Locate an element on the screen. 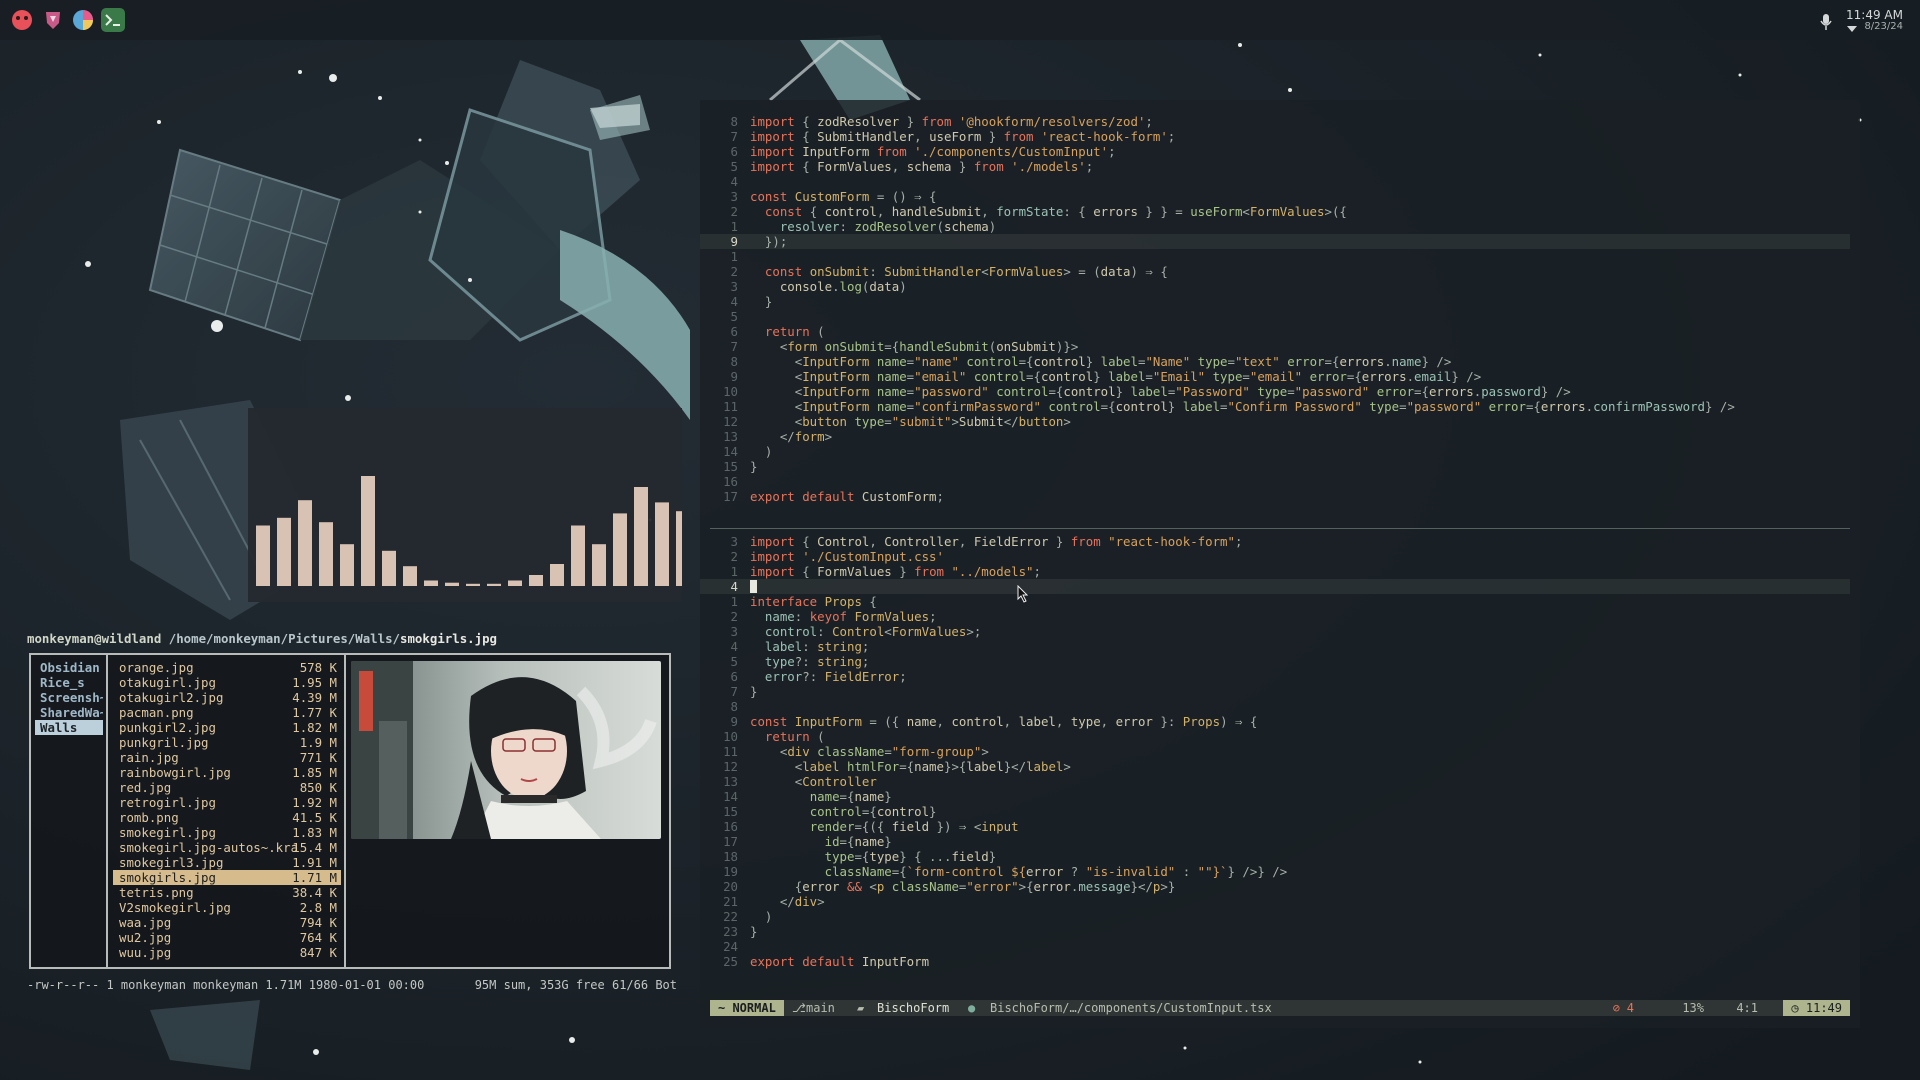 This screenshot has width=1920, height=1080. file-row: romb.png 41.5 K is located at coordinates (227, 817).